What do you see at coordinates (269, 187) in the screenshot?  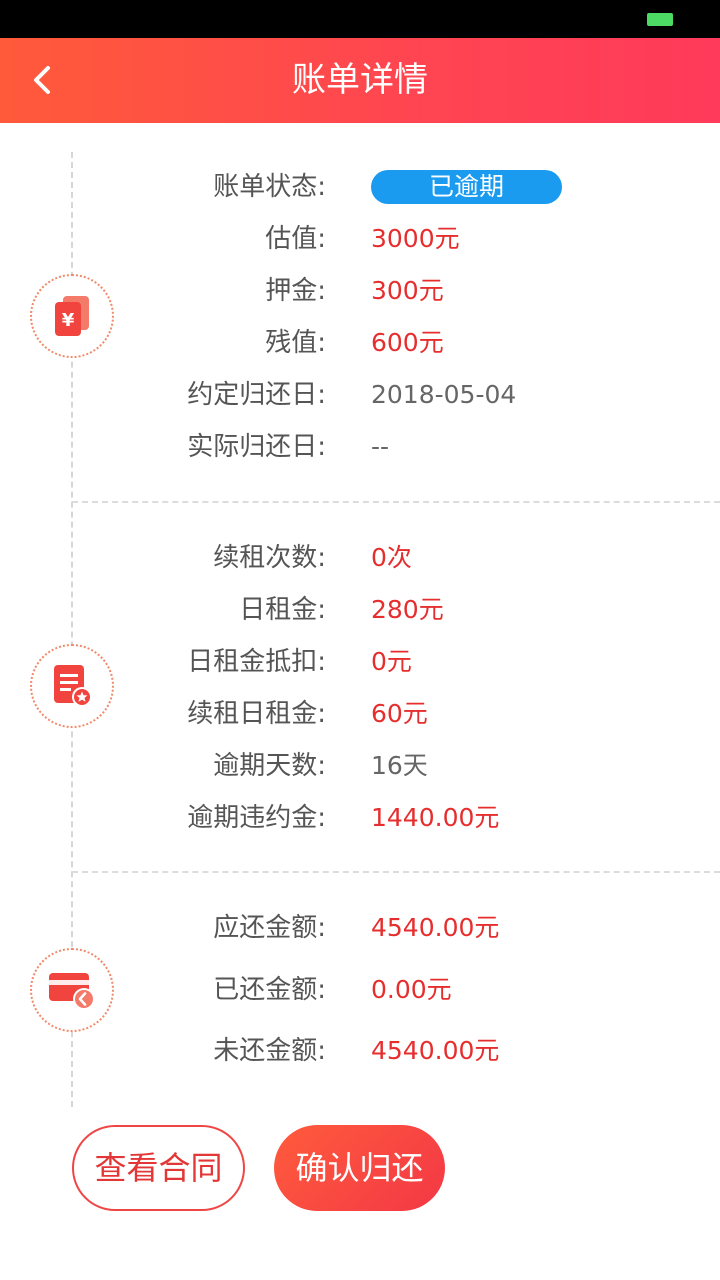 I see `row-label: 账单状态:` at bounding box center [269, 187].